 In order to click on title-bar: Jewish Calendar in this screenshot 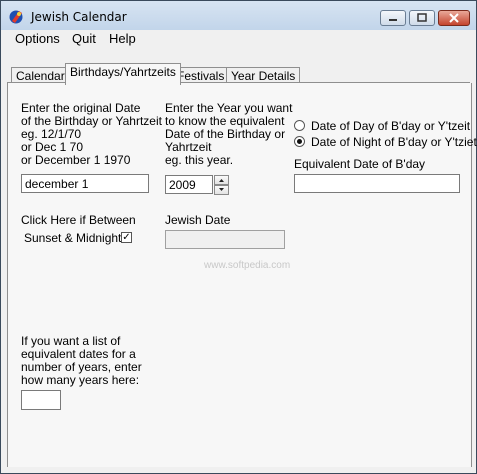, I will do `click(238, 15)`.